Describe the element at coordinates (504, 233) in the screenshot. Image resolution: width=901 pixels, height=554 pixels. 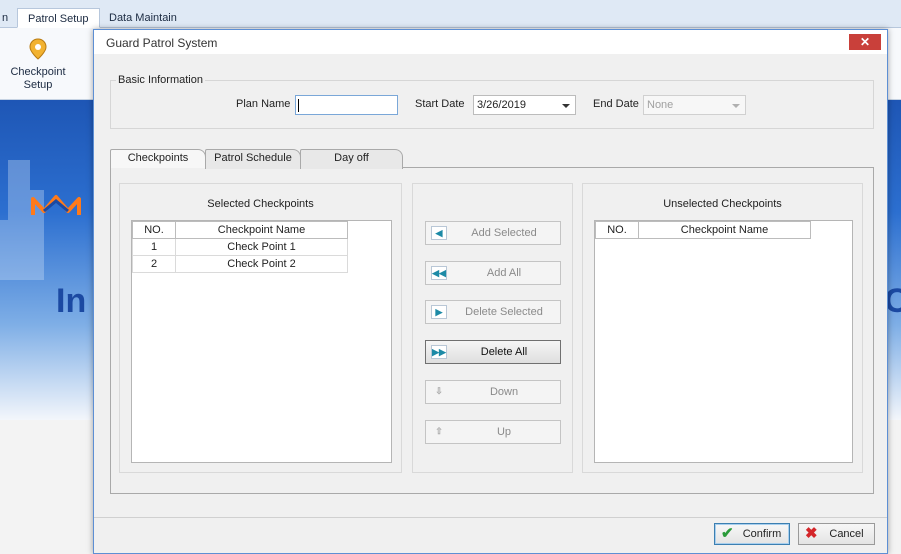
I see `add-selected-label: Add Selected` at that location.